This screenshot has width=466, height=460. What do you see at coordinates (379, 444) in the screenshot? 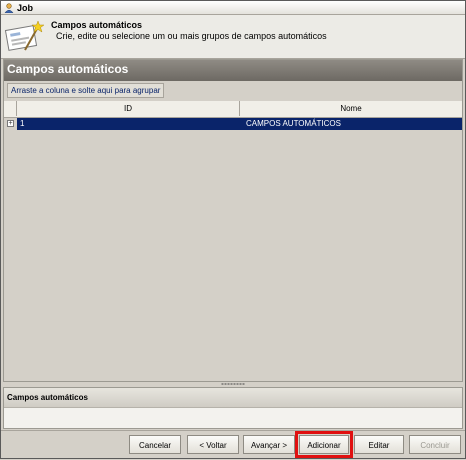
I see `edit-button: Editar` at bounding box center [379, 444].